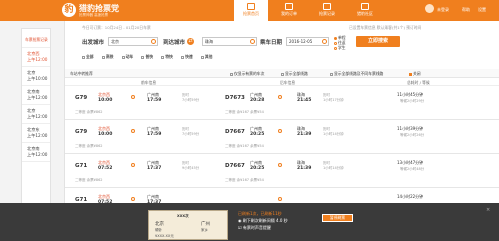 This screenshot has height=241, width=499. I want to click on results-header: 车站中转推荐 仅显示有票的车次 显示全部线路 显示全部线路及不同车票线路 关闭, so click(282, 73).